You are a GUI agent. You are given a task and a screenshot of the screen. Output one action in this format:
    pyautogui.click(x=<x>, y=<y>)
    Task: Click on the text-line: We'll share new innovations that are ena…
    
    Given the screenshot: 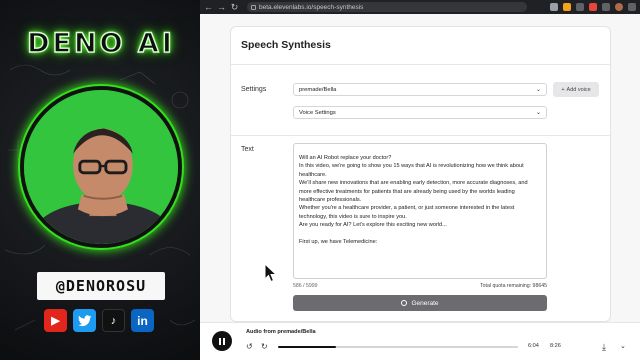 What is the action you would take?
    pyautogui.click(x=413, y=192)
    